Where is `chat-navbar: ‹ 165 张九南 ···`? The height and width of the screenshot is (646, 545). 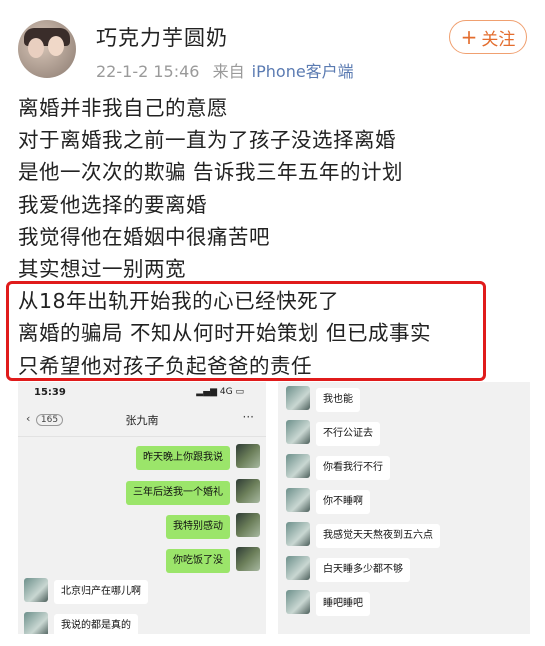 chat-navbar: ‹ 165 张九南 ··· is located at coordinates (142, 419).